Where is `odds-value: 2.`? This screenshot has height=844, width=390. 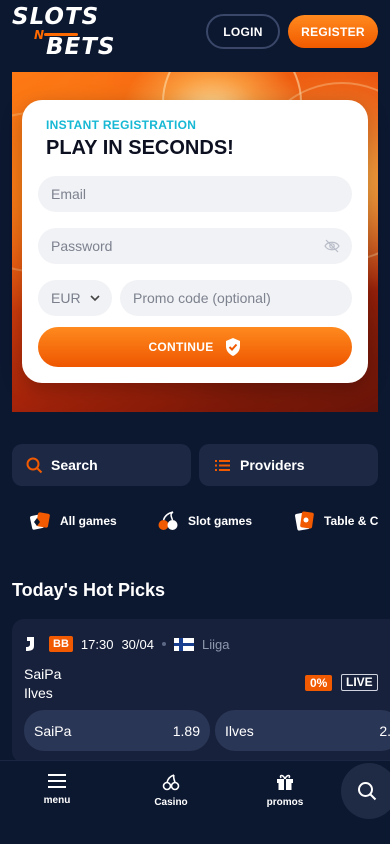
odds-value: 2. is located at coordinates (384, 730).